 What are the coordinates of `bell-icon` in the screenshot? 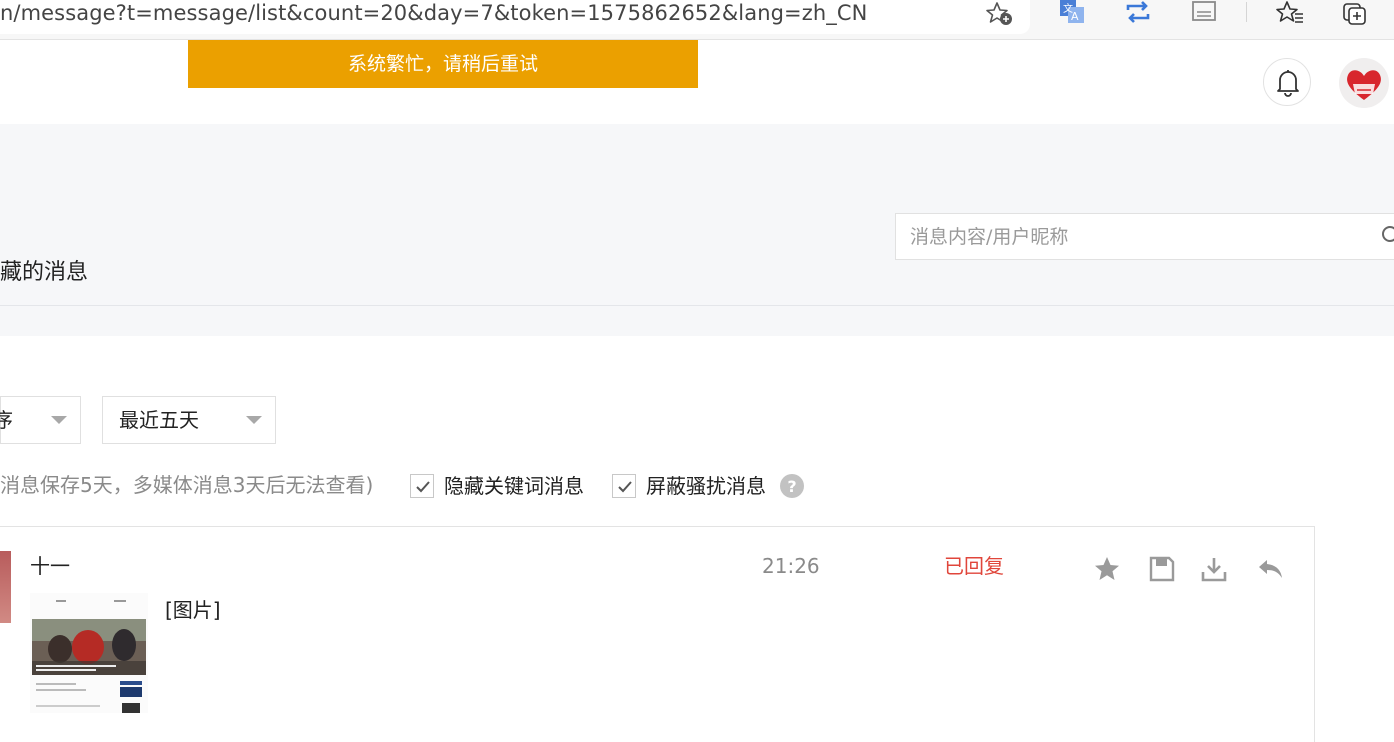 It's located at (1288, 83).